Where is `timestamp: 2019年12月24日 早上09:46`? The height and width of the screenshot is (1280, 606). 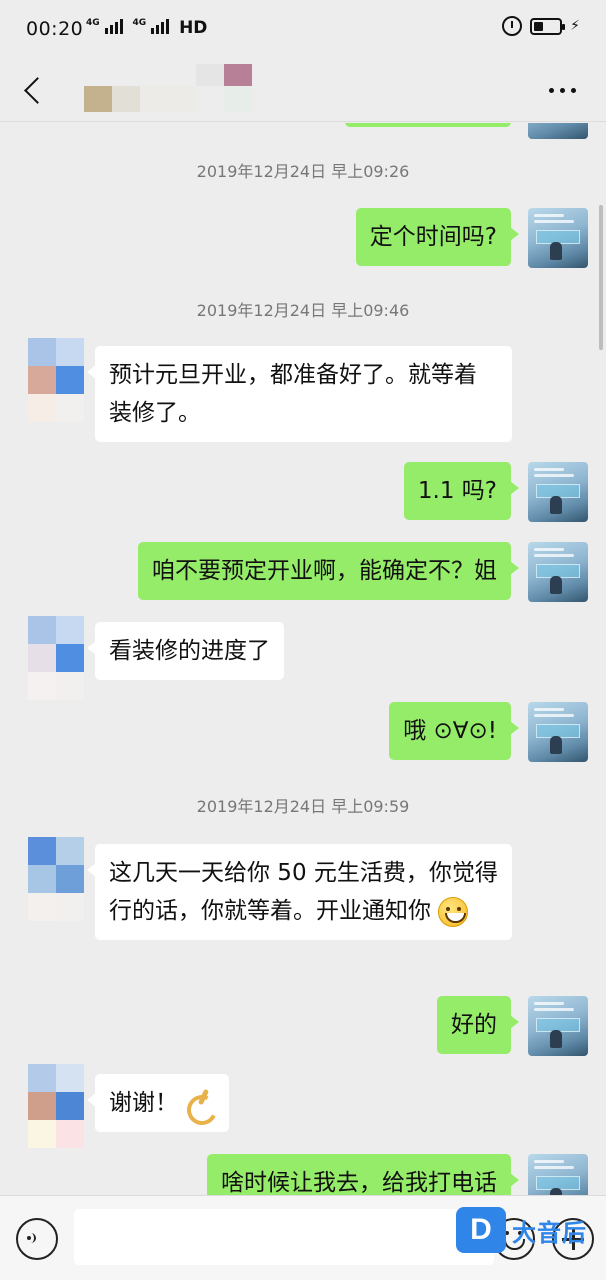
timestamp: 2019年12月24日 早上09:46 is located at coordinates (303, 310).